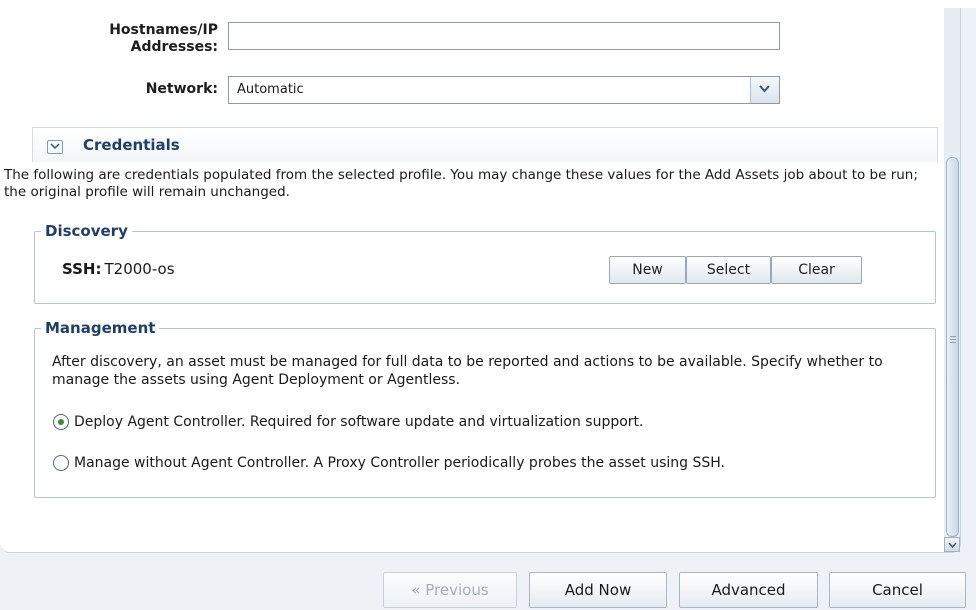  Describe the element at coordinates (897, 590) in the screenshot. I see `cancel-button: Cancel` at that location.